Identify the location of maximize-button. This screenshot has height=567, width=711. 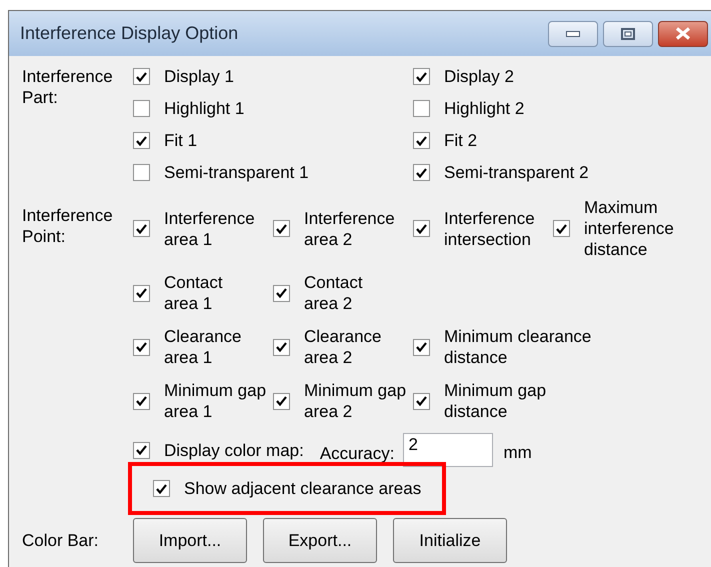
(628, 33).